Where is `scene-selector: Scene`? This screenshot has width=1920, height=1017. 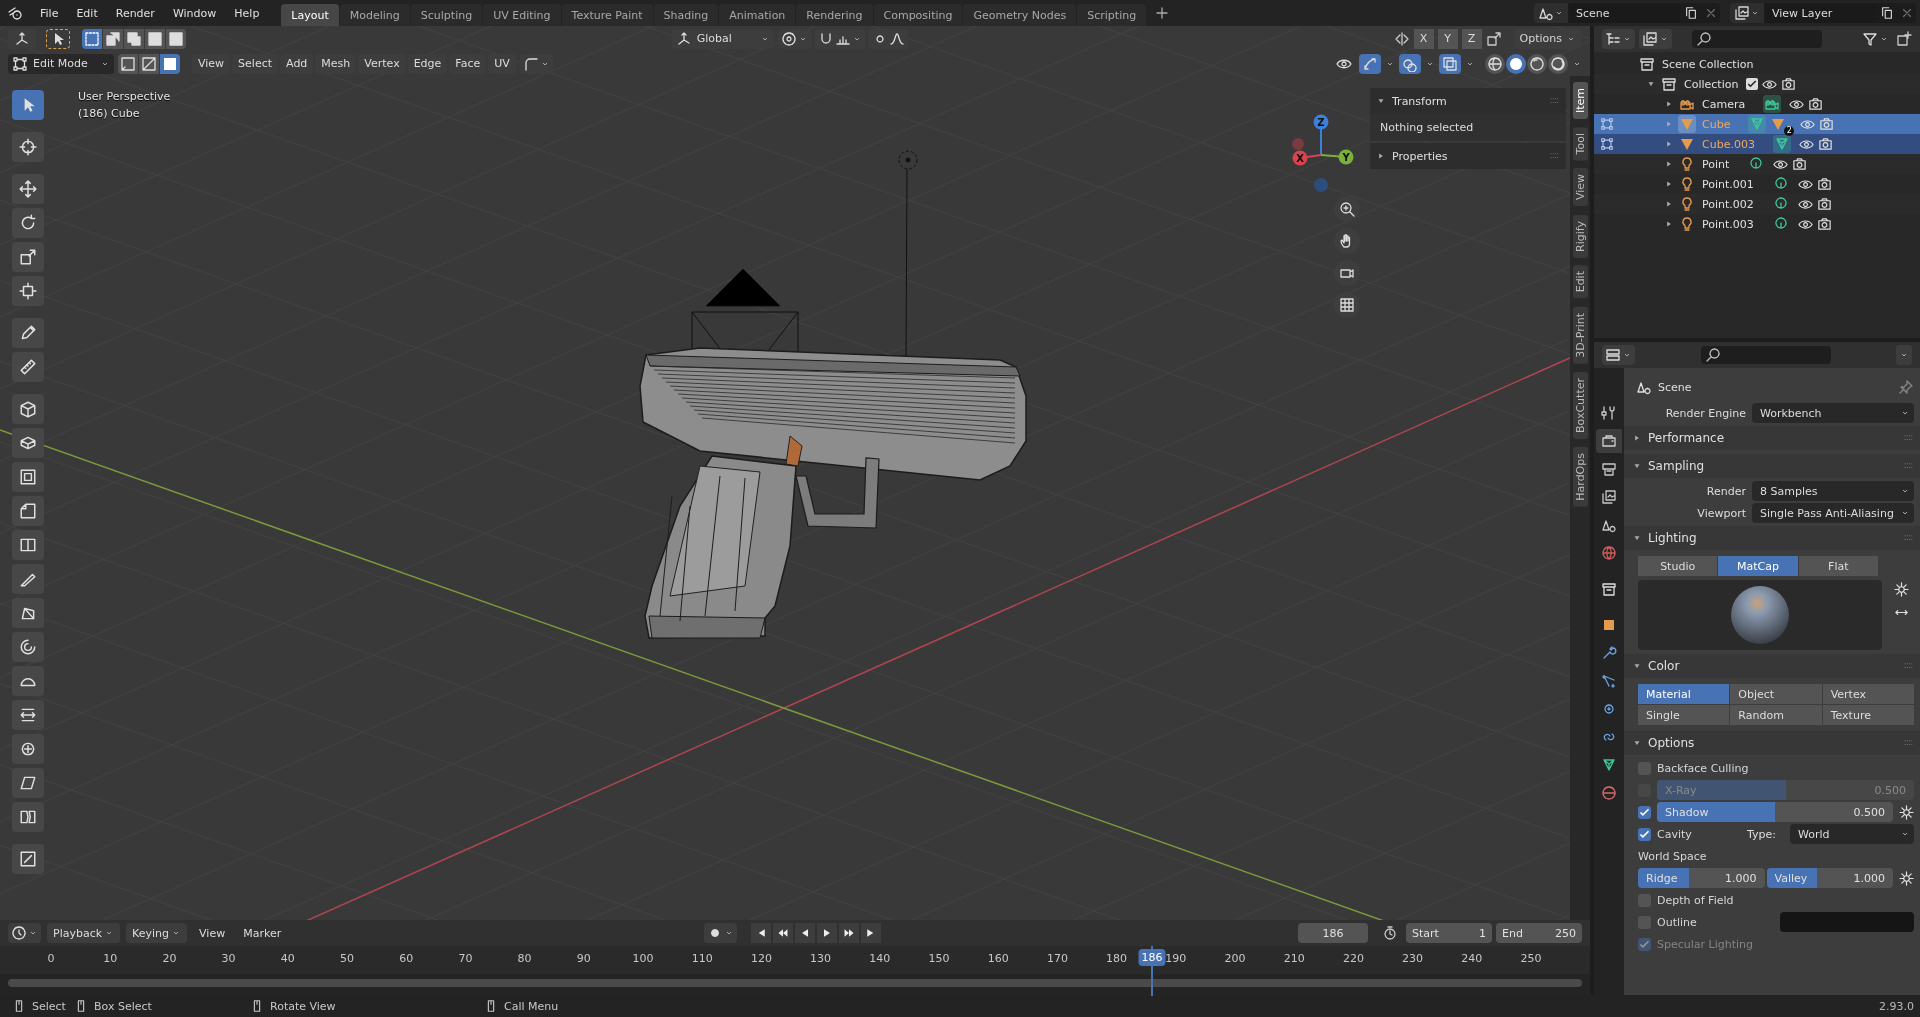 scene-selector: Scene is located at coordinates (1627, 13).